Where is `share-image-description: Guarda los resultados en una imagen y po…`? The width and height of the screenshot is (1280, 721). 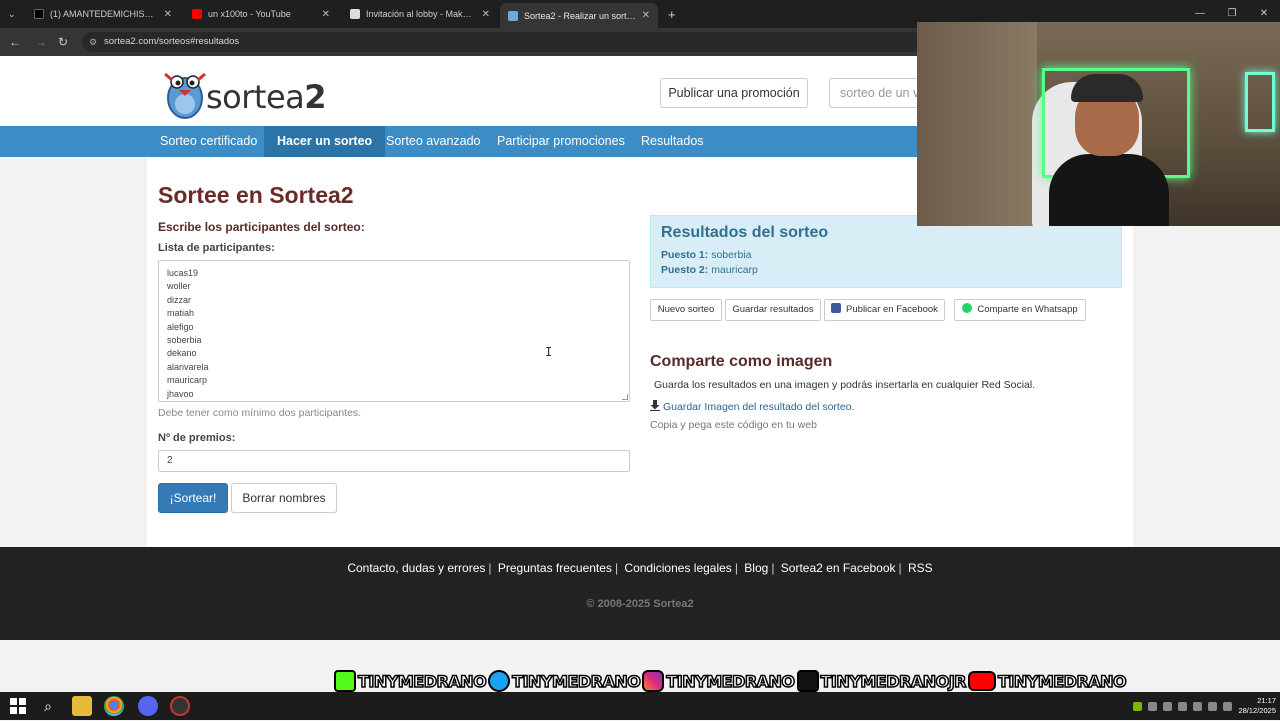
share-image-description: Guarda los resultados en una imagen y po… is located at coordinates (845, 385).